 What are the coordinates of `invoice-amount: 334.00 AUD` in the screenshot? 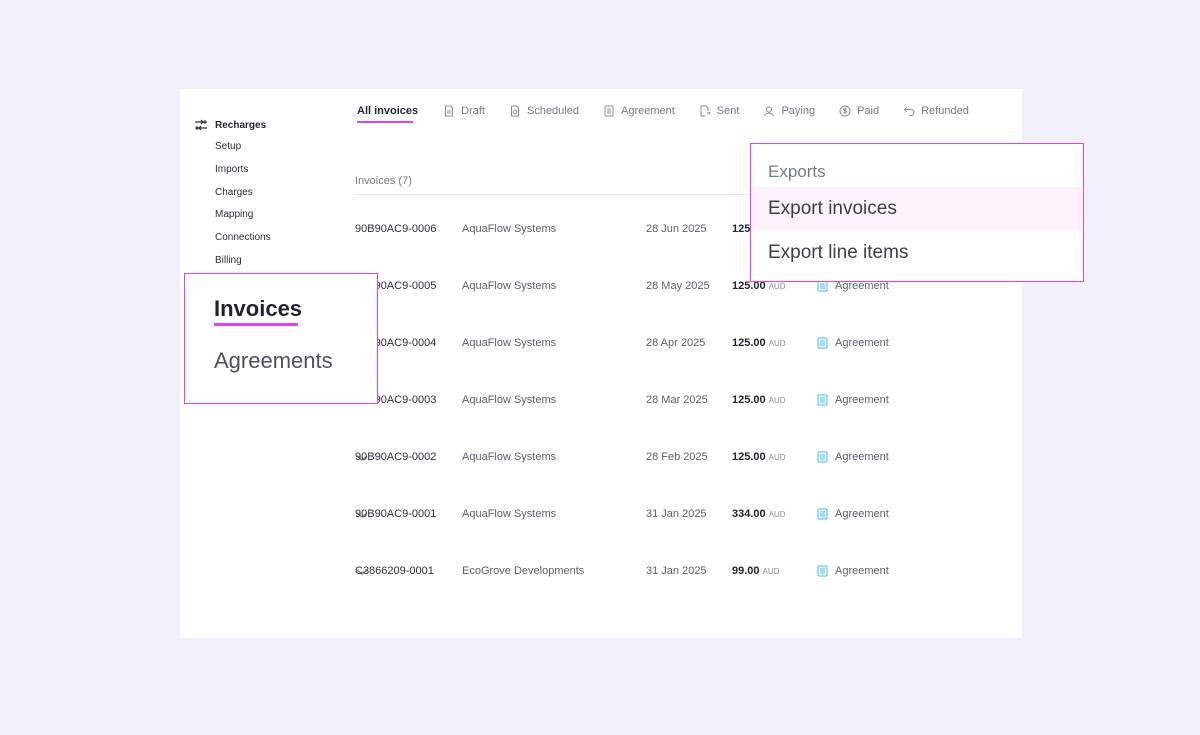 It's located at (759, 514).